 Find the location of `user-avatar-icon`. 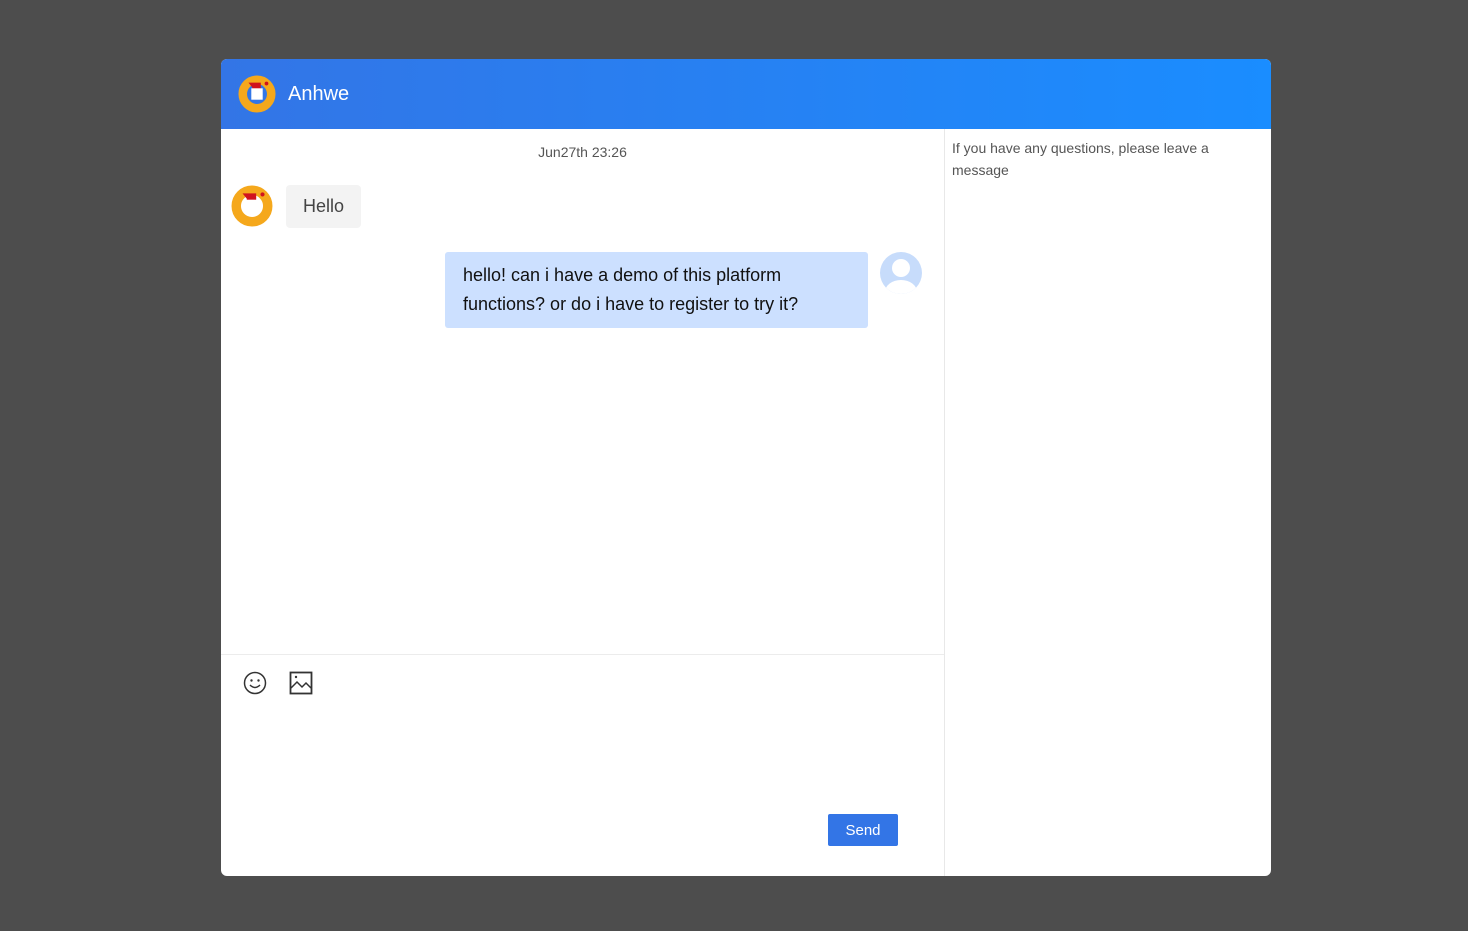

user-avatar-icon is located at coordinates (901, 273).